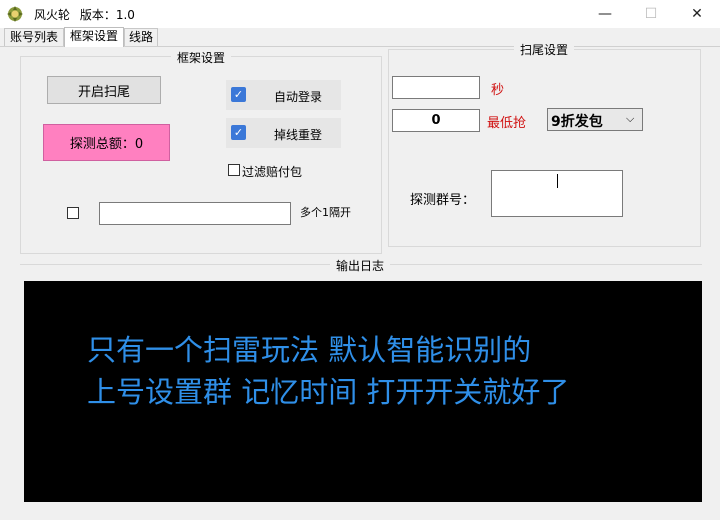 This screenshot has height=520, width=720. What do you see at coordinates (443, 200) in the screenshot?
I see `detect-group-label: 探测群号：` at bounding box center [443, 200].